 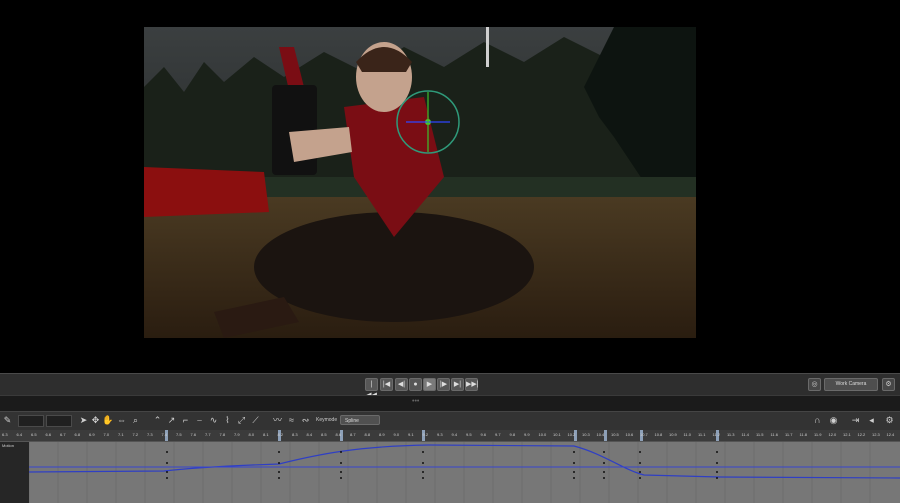 What do you see at coordinates (179, 434) in the screenshot?
I see `time-tick-label: 7.5` at bounding box center [179, 434].